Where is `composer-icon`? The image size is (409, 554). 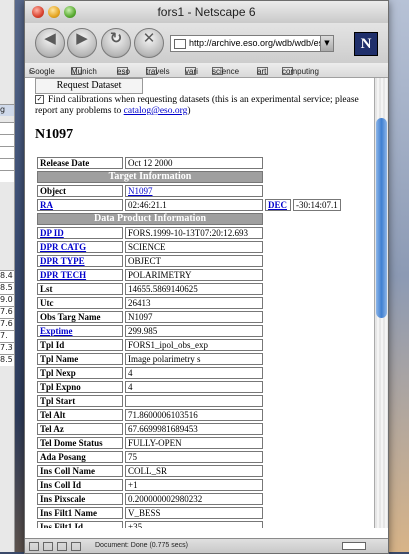
composer-icon is located at coordinates (62, 546).